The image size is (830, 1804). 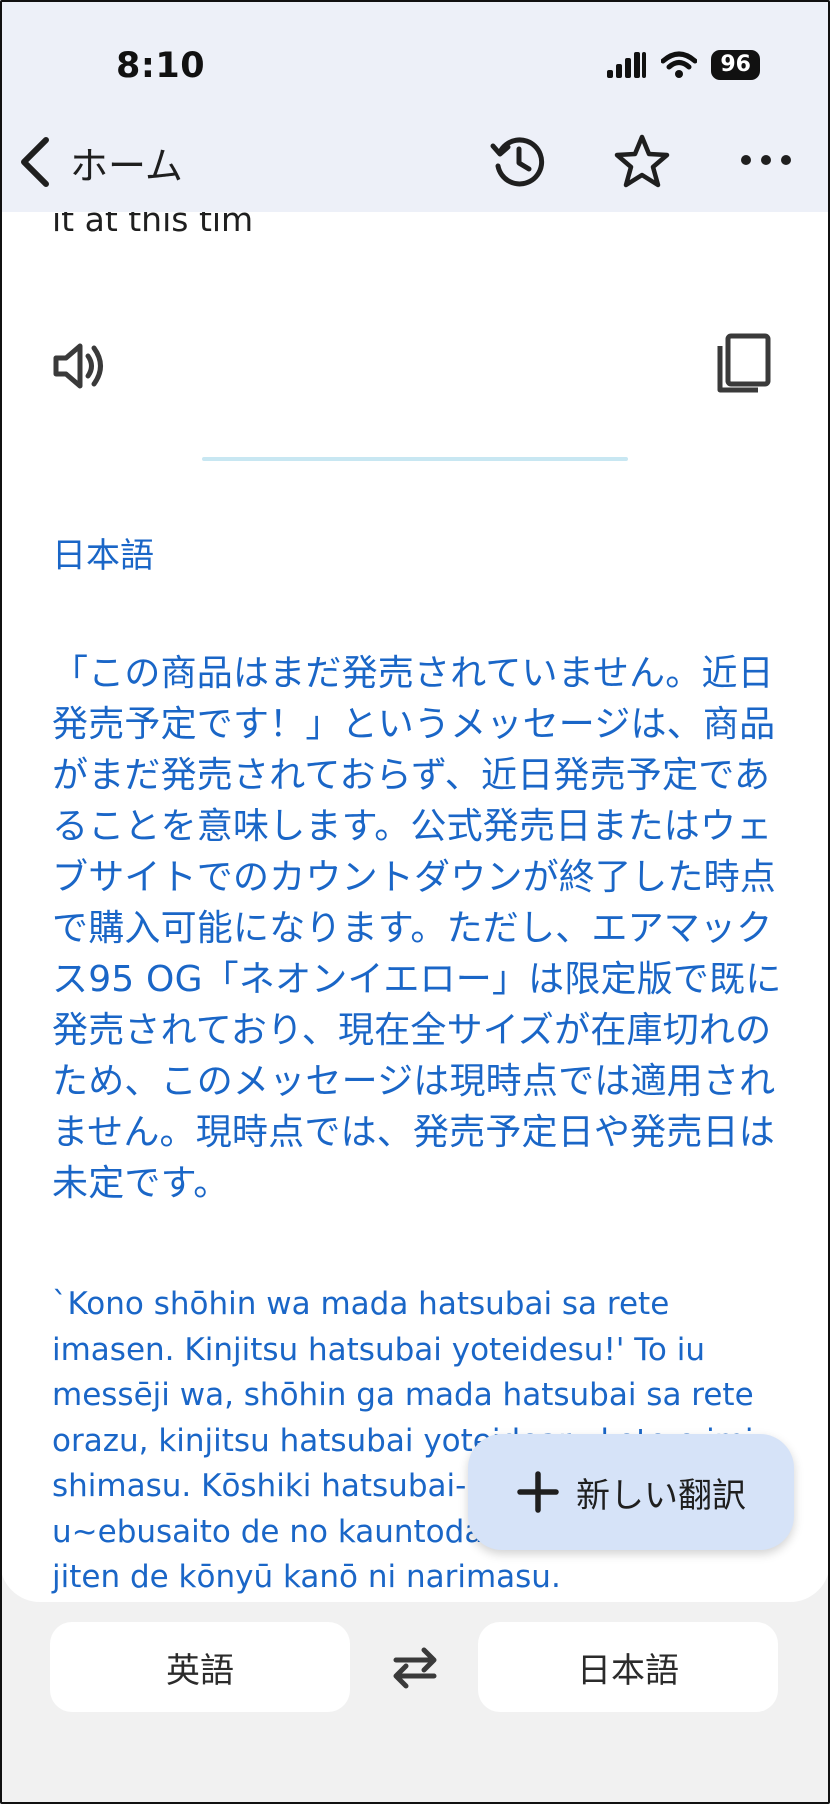 I want to click on plus-icon, so click(x=538, y=1492).